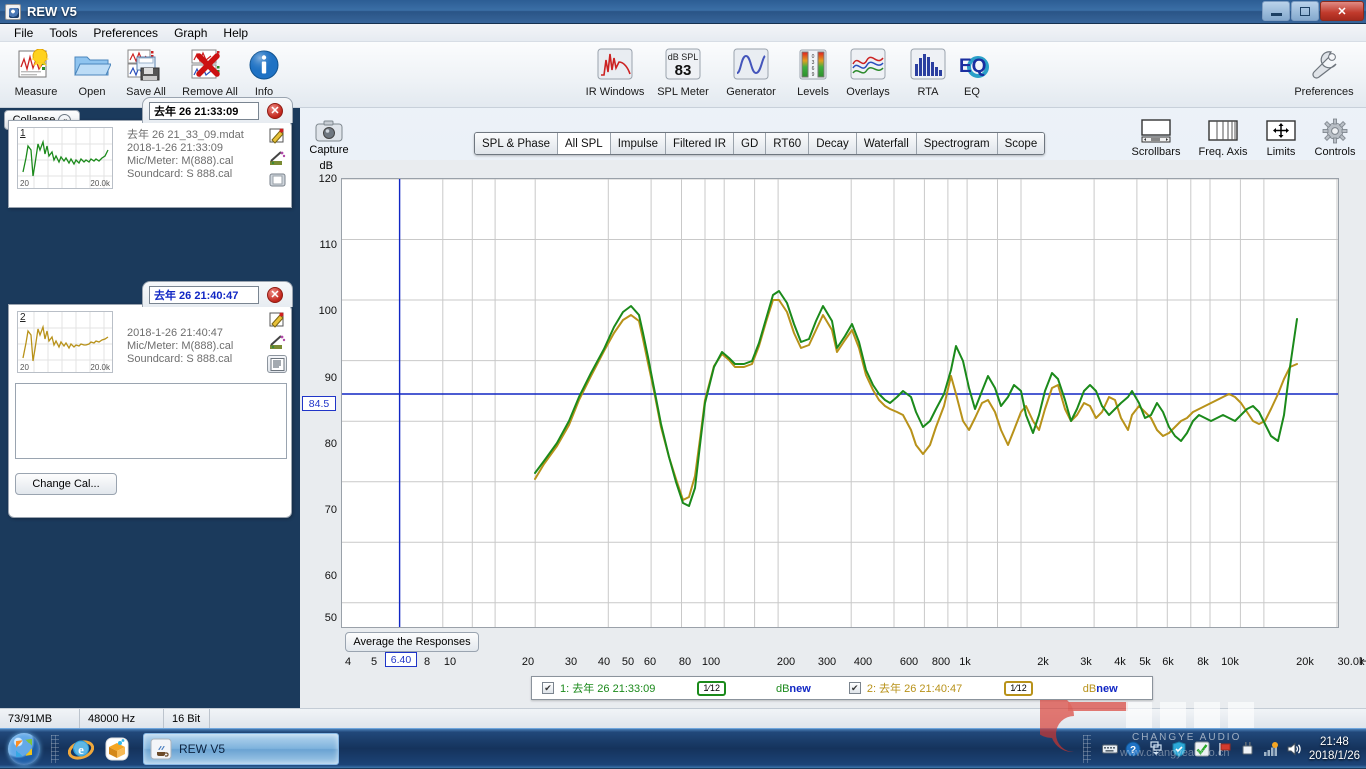 The image size is (1366, 769). What do you see at coordinates (1223, 152) in the screenshot?
I see `freq-axis-label: Freq. Axis` at bounding box center [1223, 152].